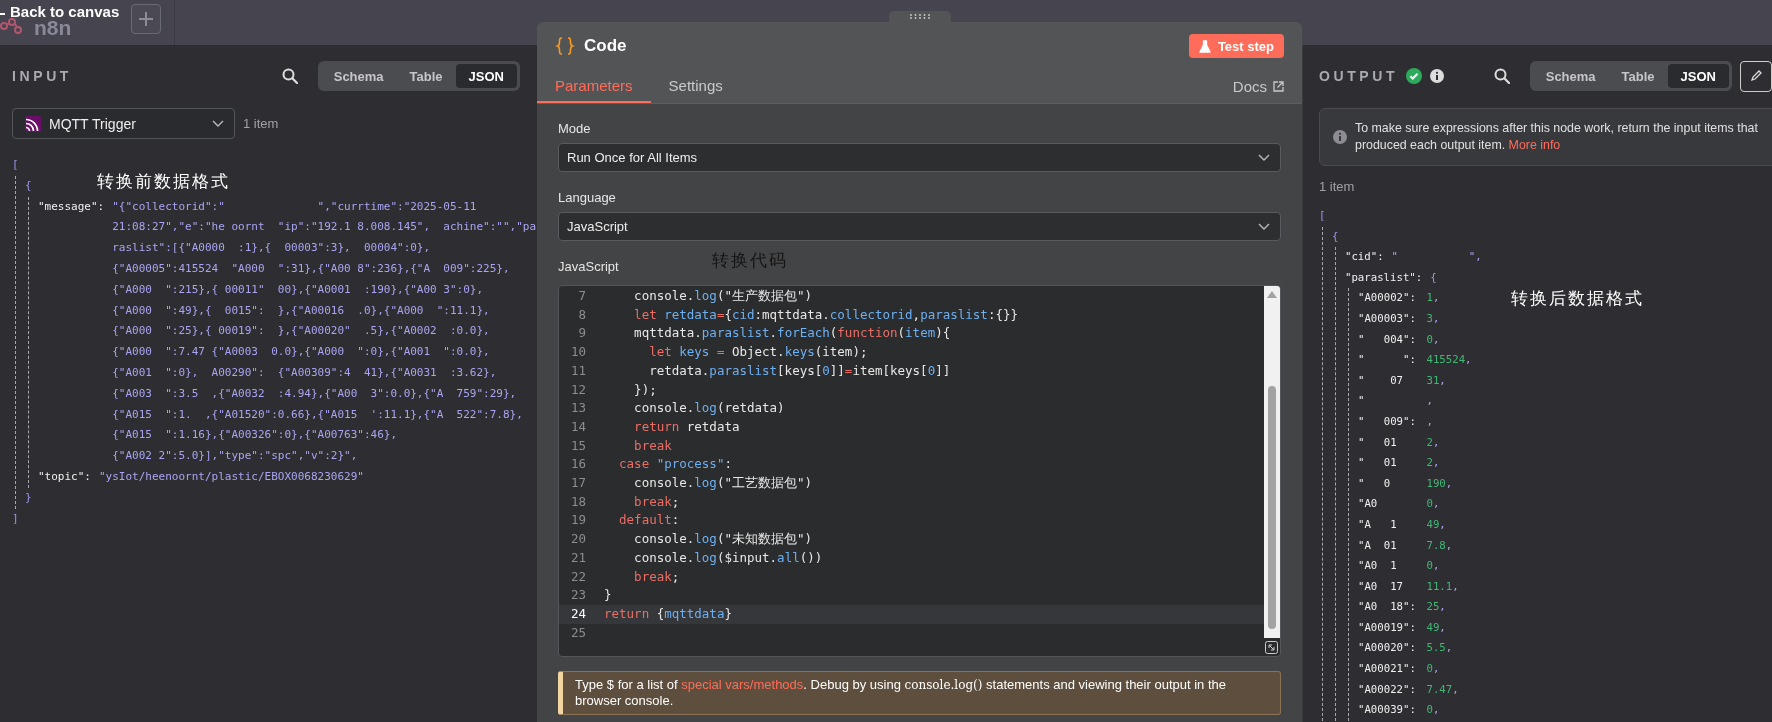  Describe the element at coordinates (582, 333) in the screenshot. I see `line-number: 9` at that location.